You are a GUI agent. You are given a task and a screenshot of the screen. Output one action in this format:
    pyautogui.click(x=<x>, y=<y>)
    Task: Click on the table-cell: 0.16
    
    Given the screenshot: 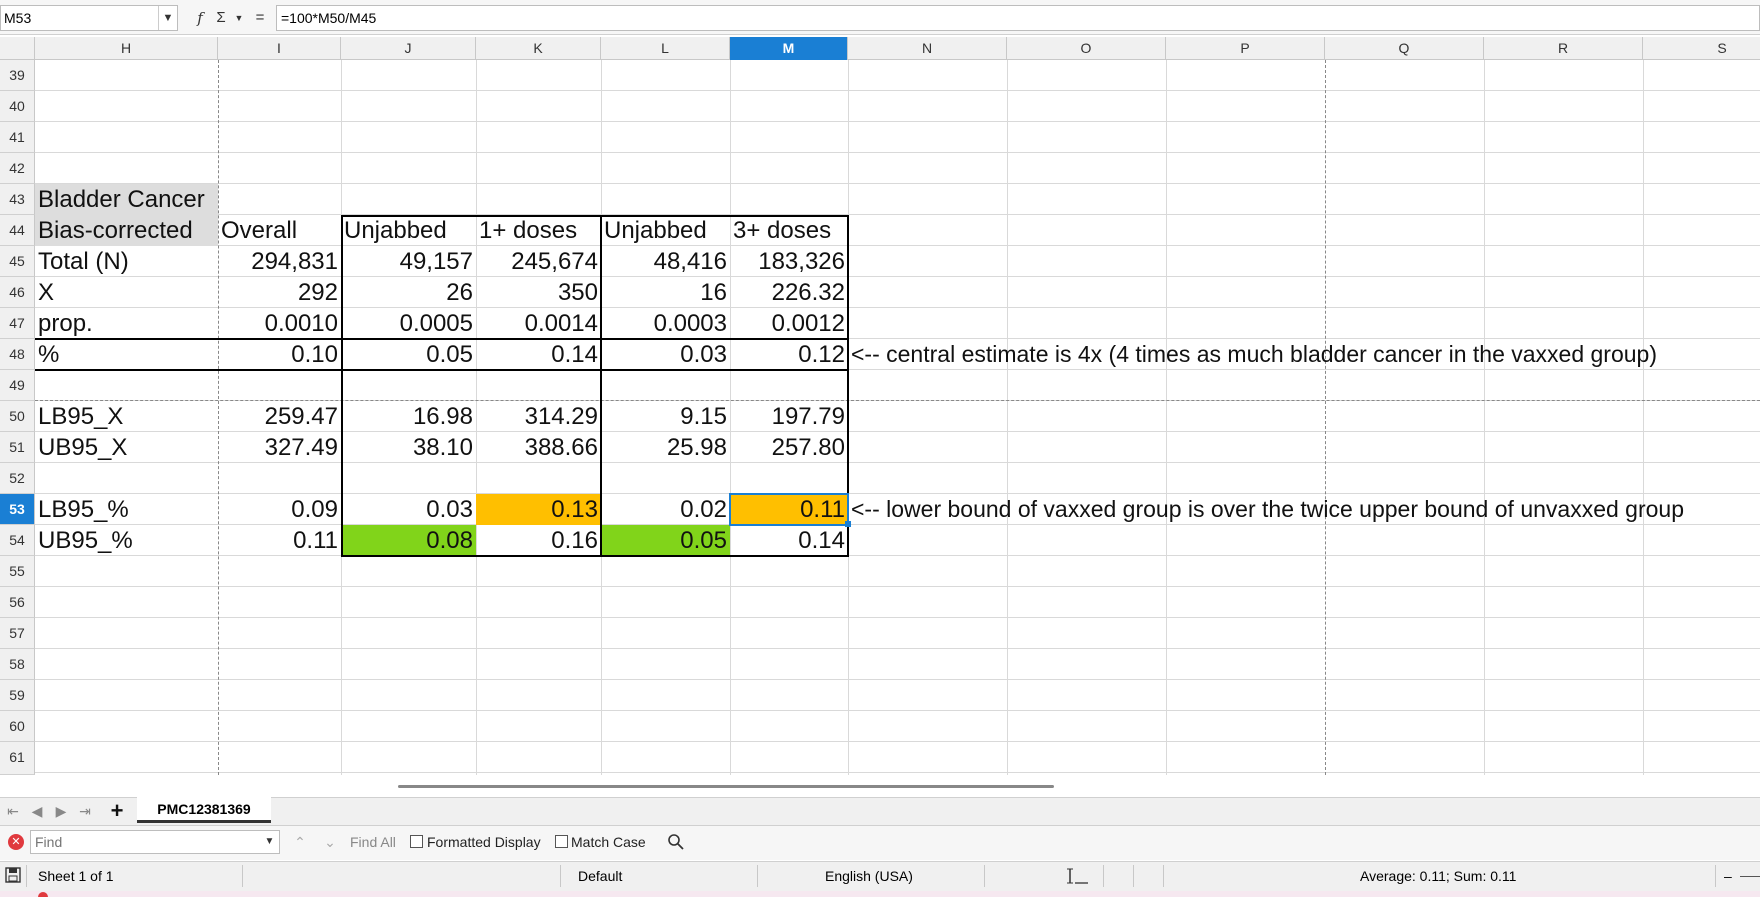 What is the action you would take?
    pyautogui.click(x=574, y=540)
    